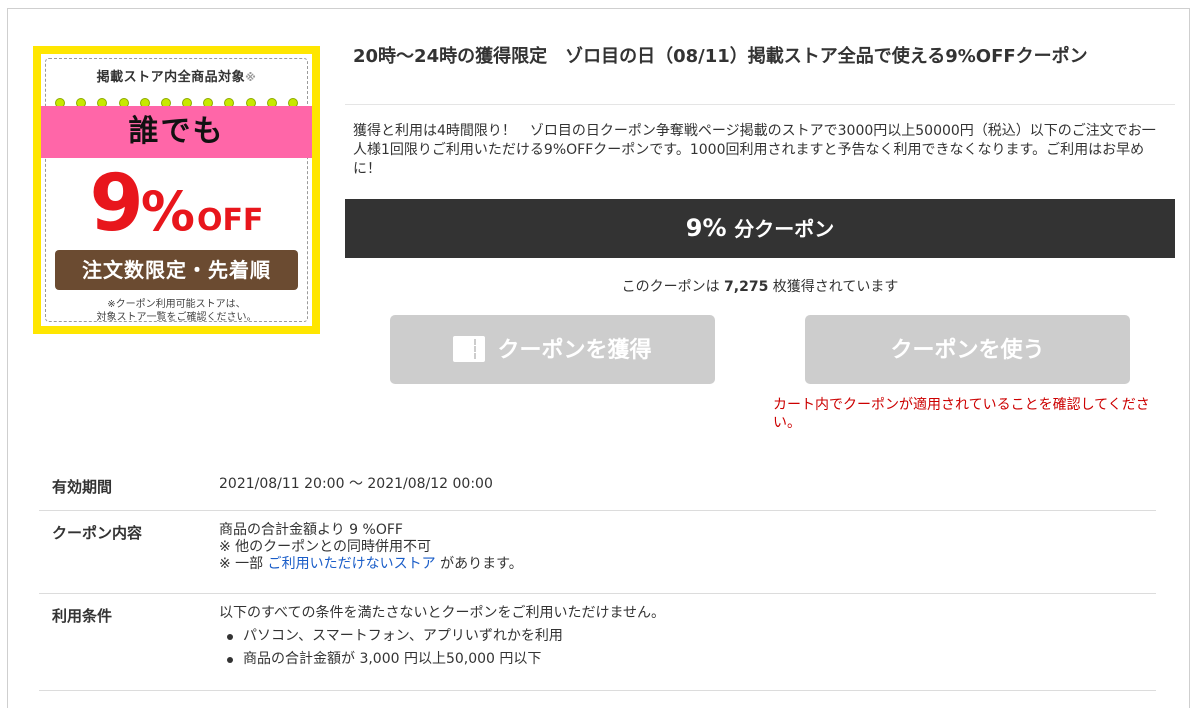 This screenshot has width=1198, height=708. What do you see at coordinates (82, 487) in the screenshot?
I see `period-label: 有効期間` at bounding box center [82, 487].